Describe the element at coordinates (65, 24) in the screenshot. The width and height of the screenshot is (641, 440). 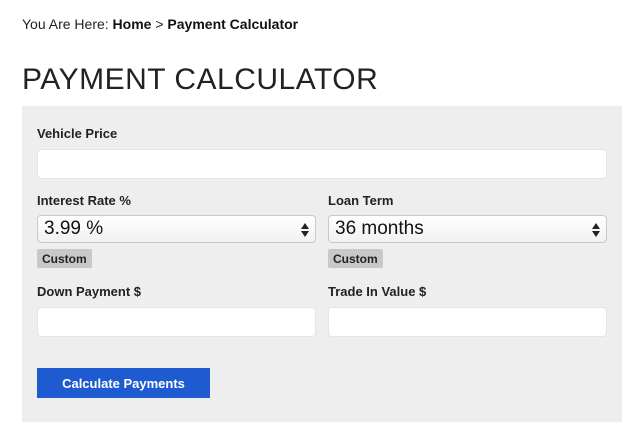
I see `breadcrumb-prefix: You Are Here:` at that location.